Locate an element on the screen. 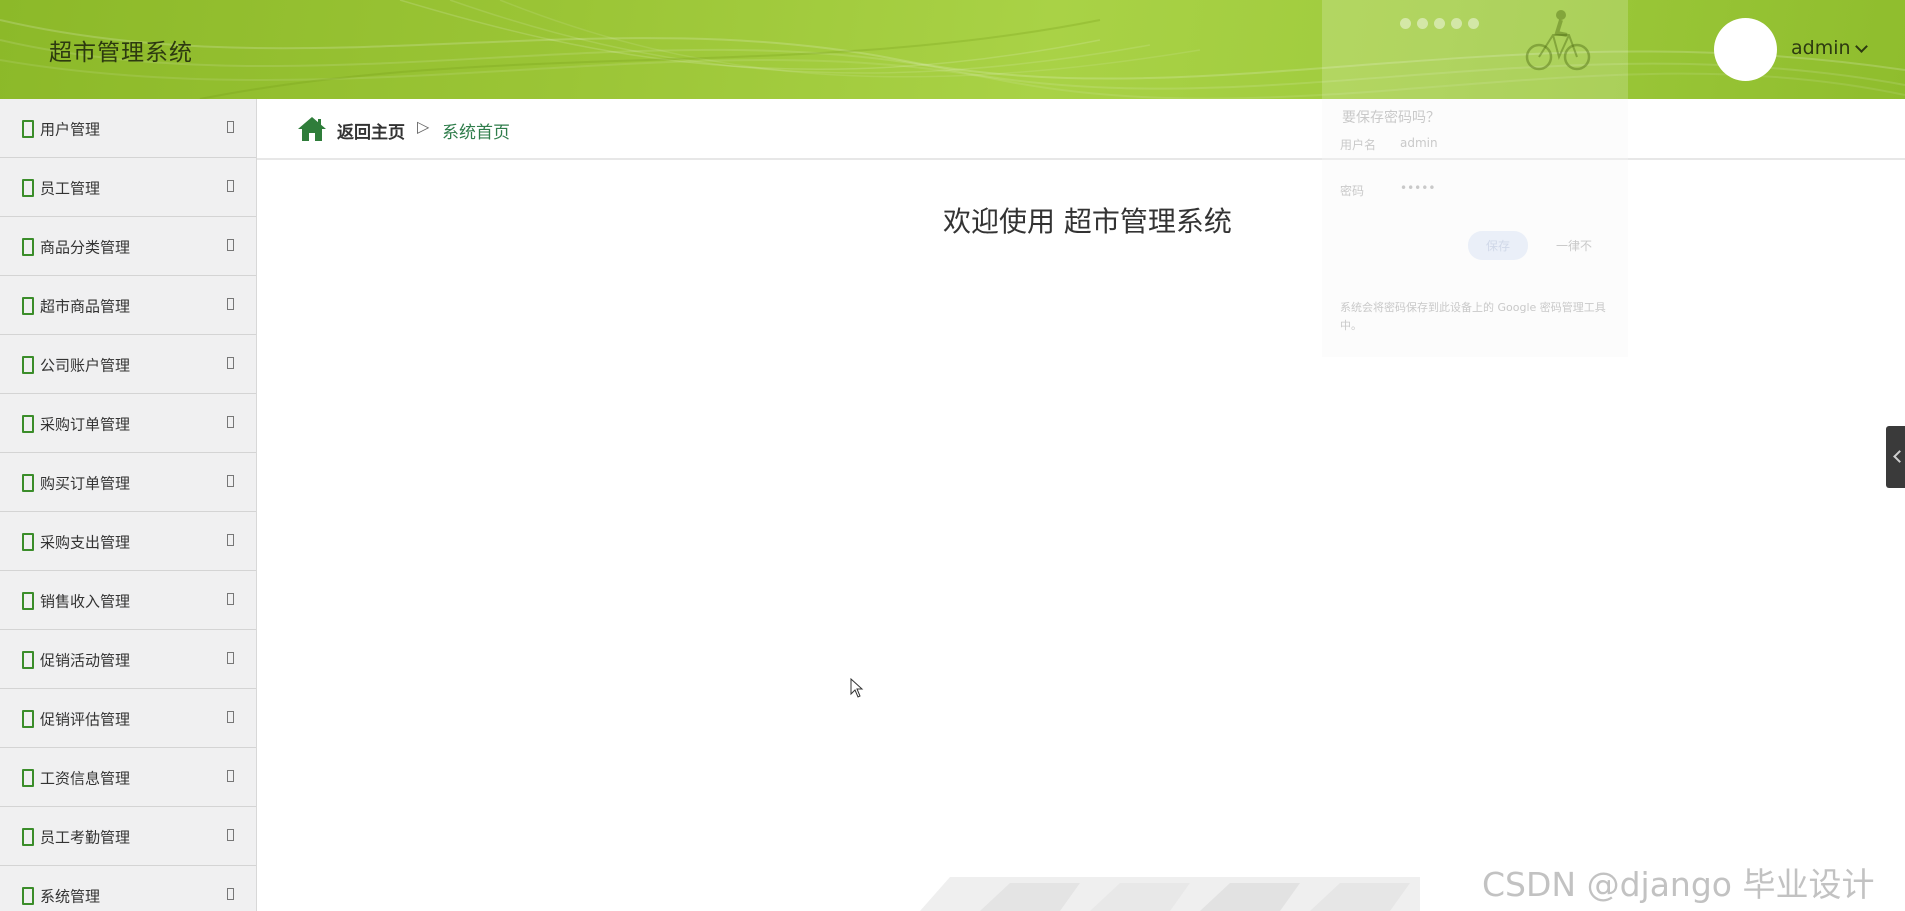 This screenshot has height=911, width=1905. side-collapse-tab is located at coordinates (1895, 457).